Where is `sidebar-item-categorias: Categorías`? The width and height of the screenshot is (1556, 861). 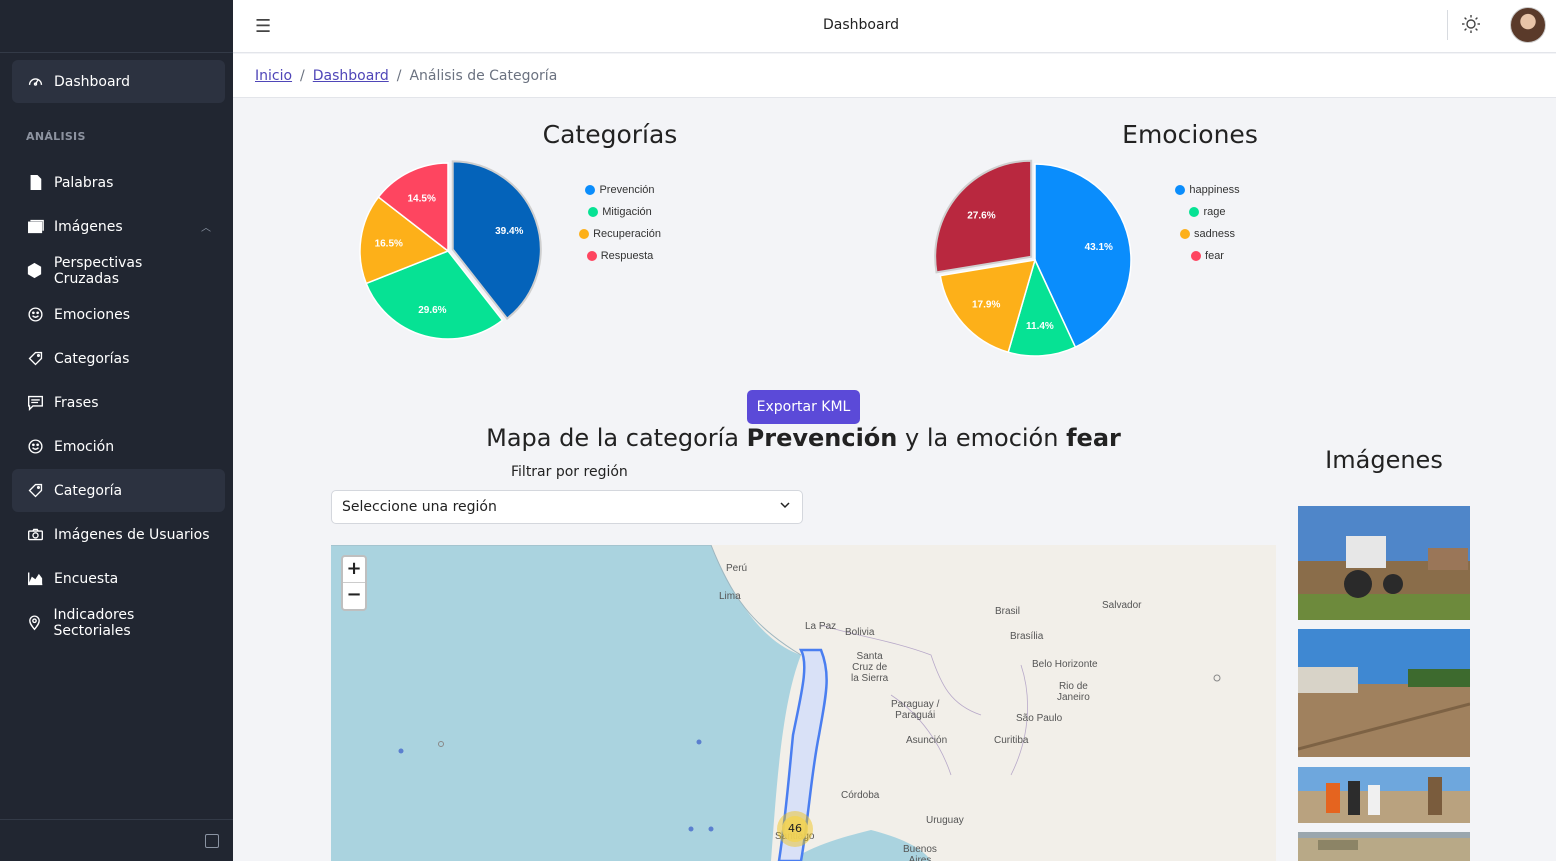 sidebar-item-categorias: Categorías is located at coordinates (118, 358).